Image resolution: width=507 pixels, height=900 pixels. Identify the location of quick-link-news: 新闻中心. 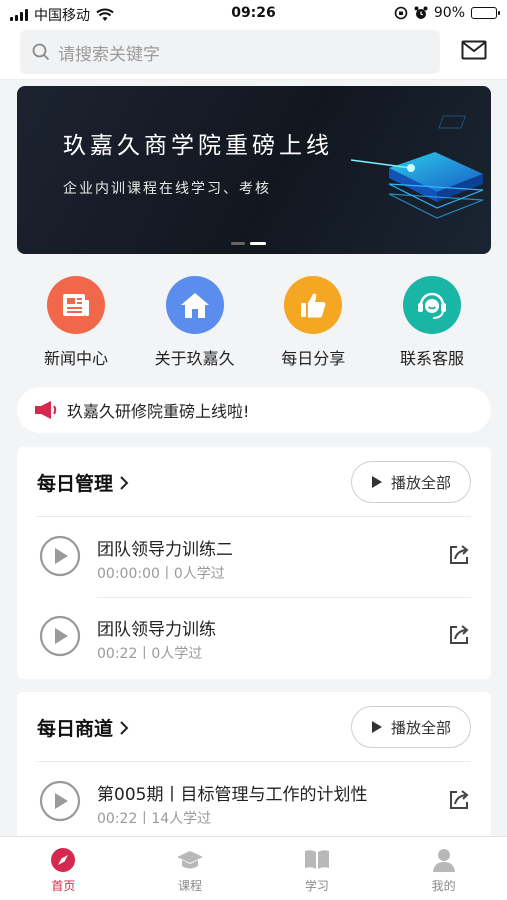
(76, 322).